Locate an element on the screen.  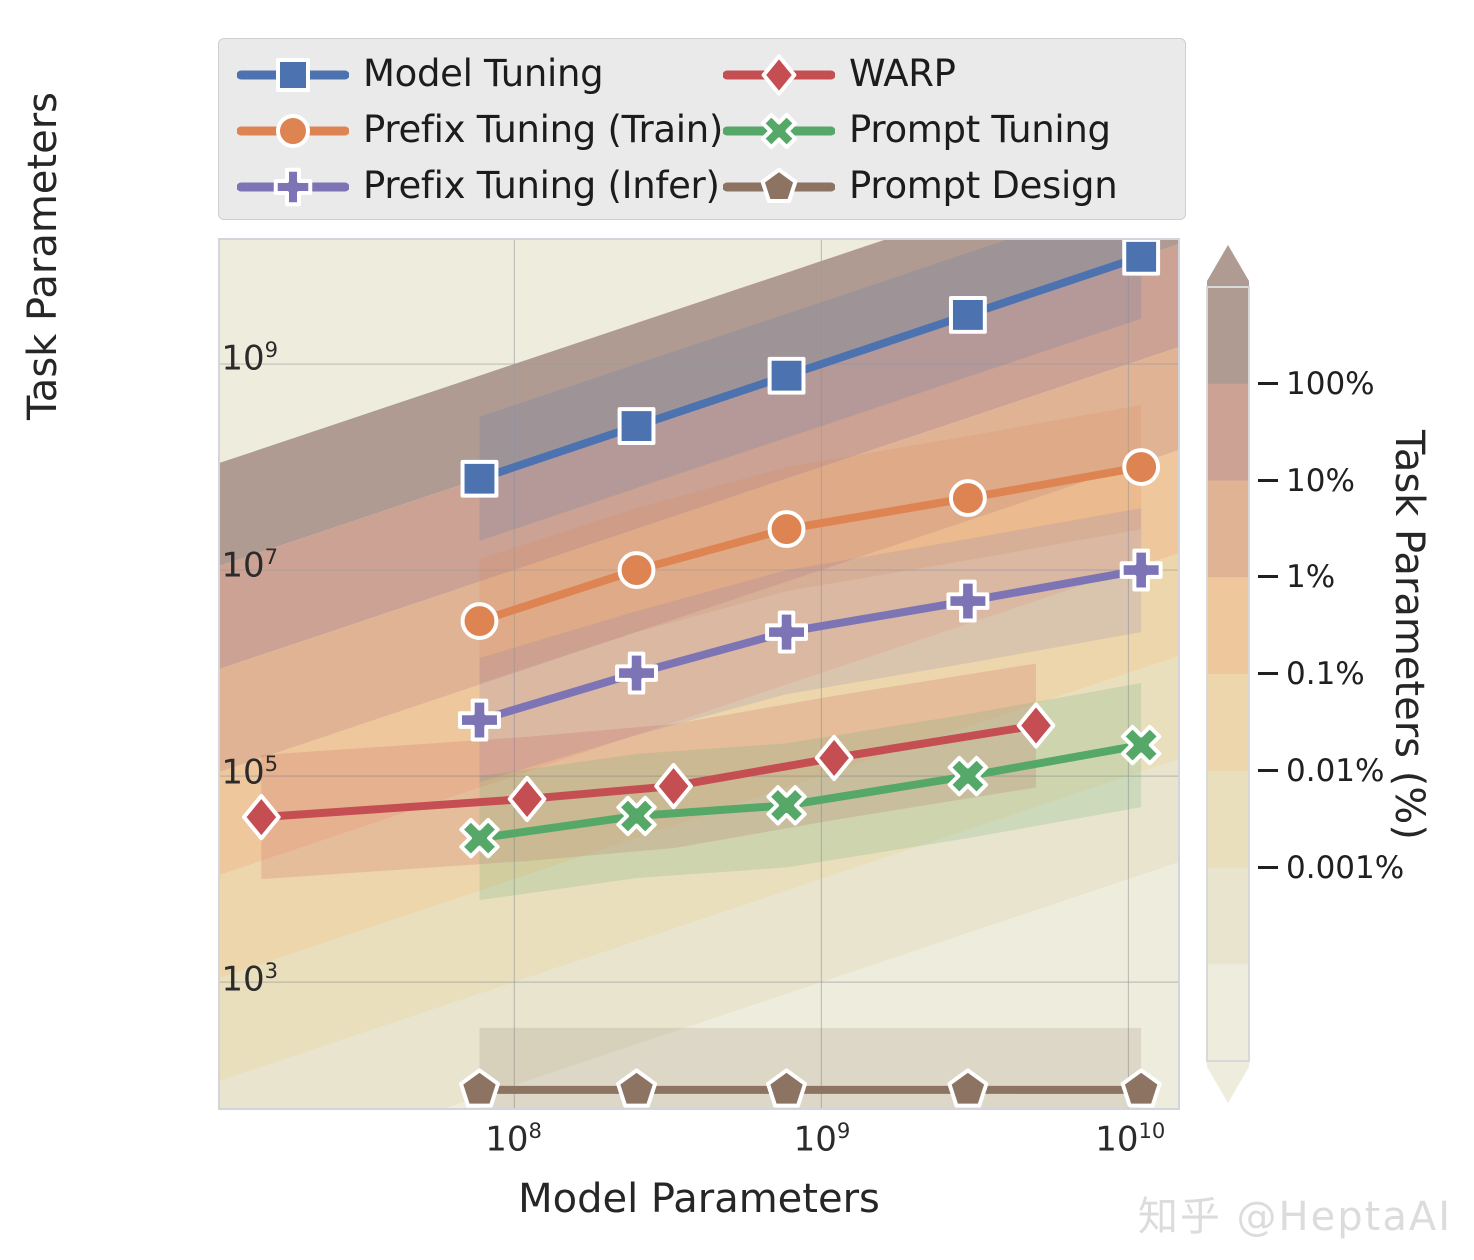
diamond-marker-icon is located at coordinates (779, 75).